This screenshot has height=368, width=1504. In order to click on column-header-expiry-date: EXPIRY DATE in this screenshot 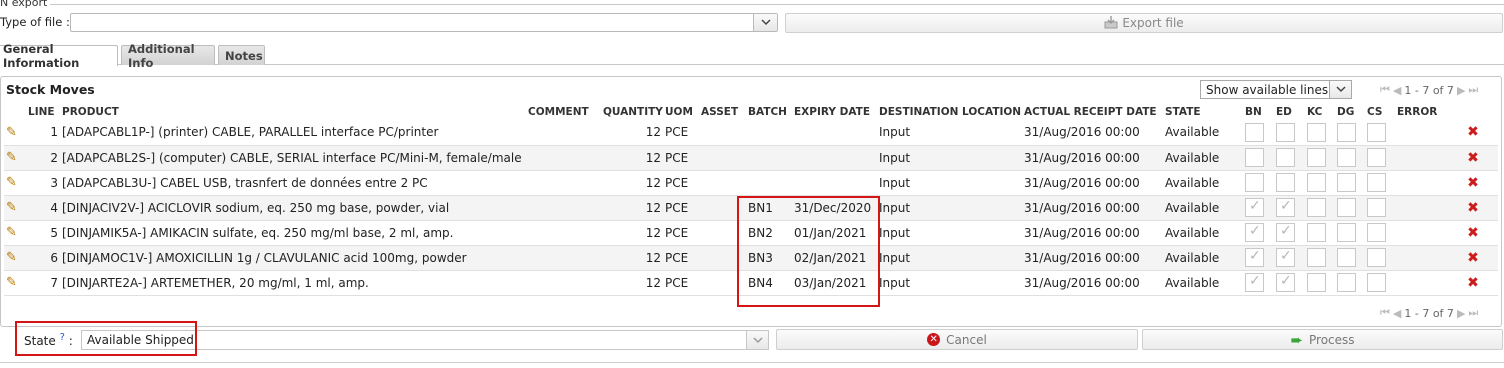, I will do `click(834, 111)`.